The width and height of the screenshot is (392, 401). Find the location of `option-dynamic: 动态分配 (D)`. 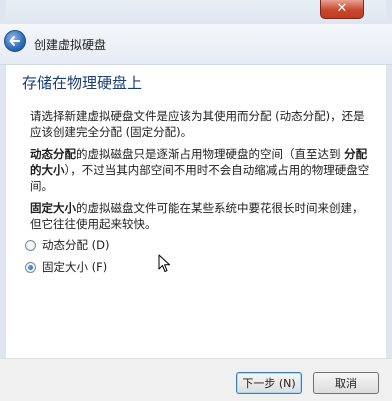

option-dynamic: 动态分配 (D) is located at coordinates (67, 245).